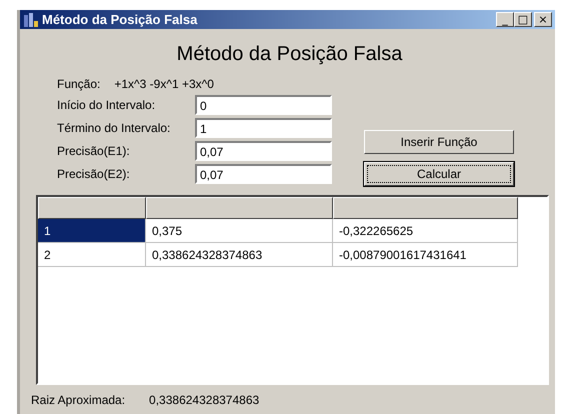 The image size is (570, 414). I want to click on table-cell: 0,338624328374863, so click(239, 255).